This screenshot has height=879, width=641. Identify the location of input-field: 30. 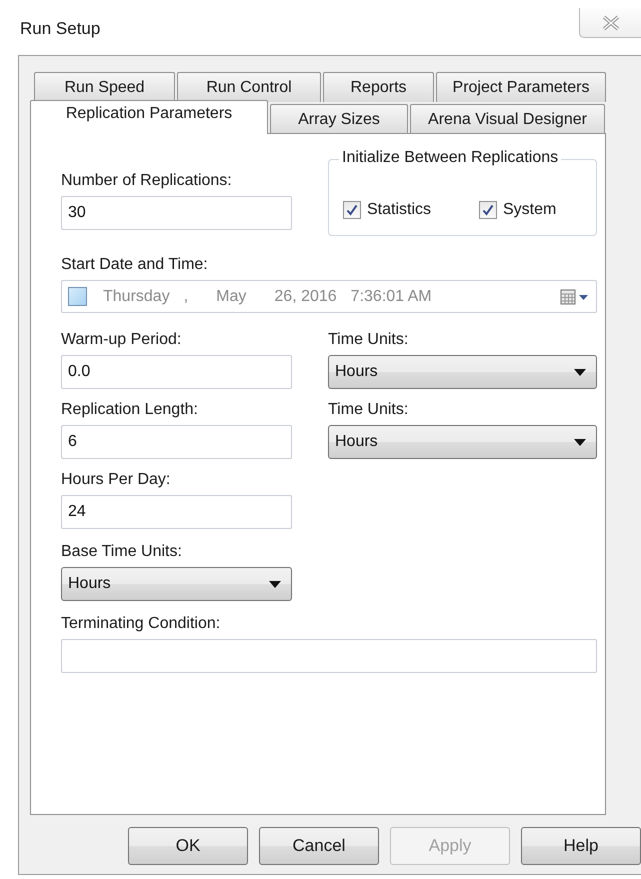
(176, 213).